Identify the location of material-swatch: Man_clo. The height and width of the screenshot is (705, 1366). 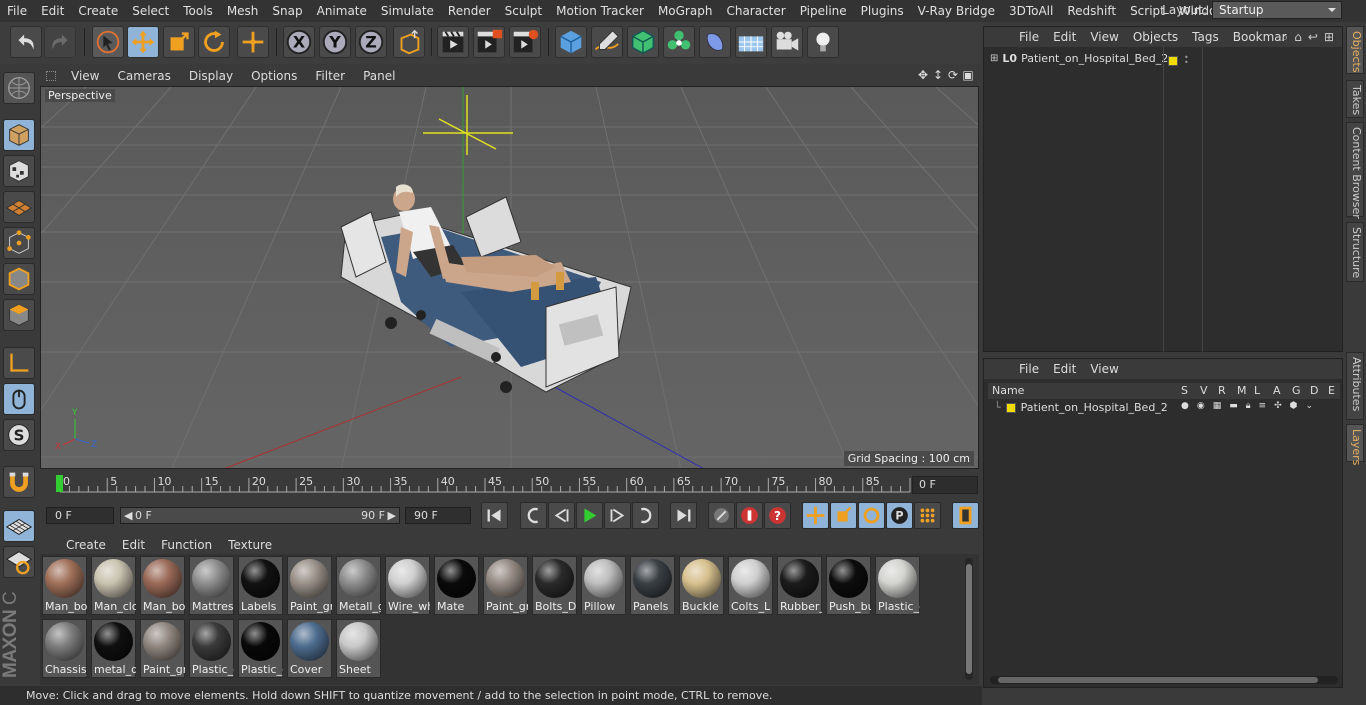
(113, 585).